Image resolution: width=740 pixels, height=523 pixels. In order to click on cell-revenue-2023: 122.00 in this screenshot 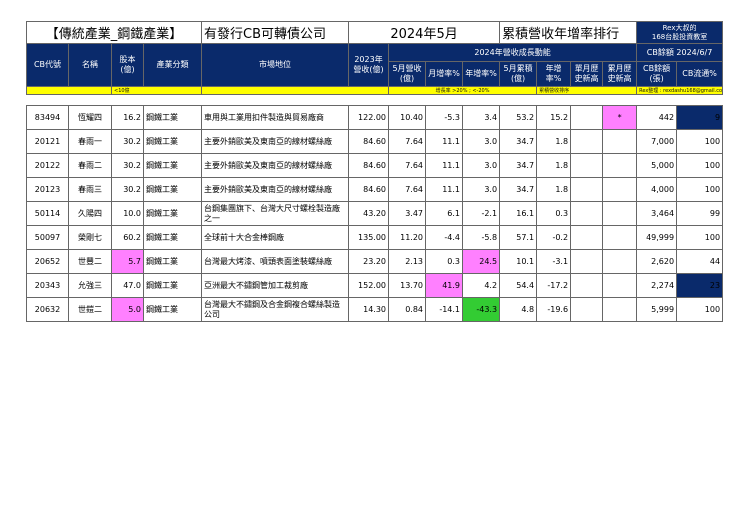, I will do `click(369, 117)`.